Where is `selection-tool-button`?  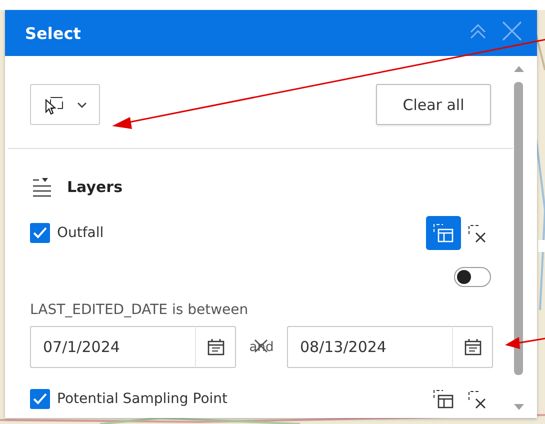 selection-tool-button is located at coordinates (65, 104).